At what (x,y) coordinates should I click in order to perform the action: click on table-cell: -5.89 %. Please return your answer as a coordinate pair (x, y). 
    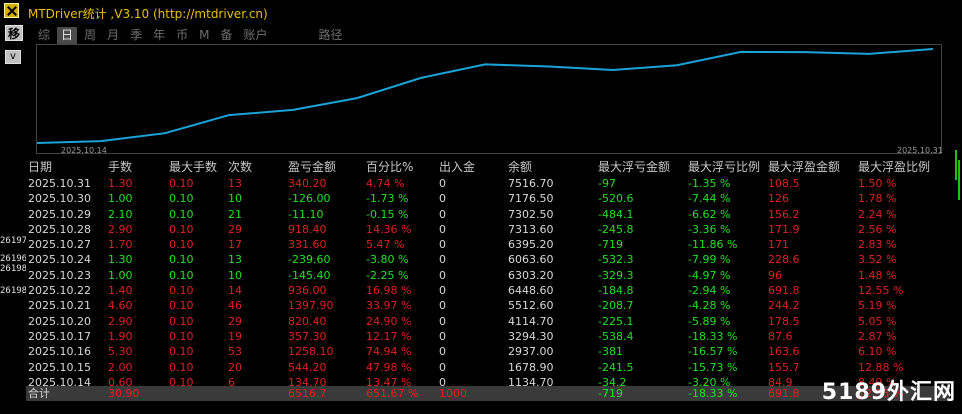
    Looking at the image, I should click on (709, 321).